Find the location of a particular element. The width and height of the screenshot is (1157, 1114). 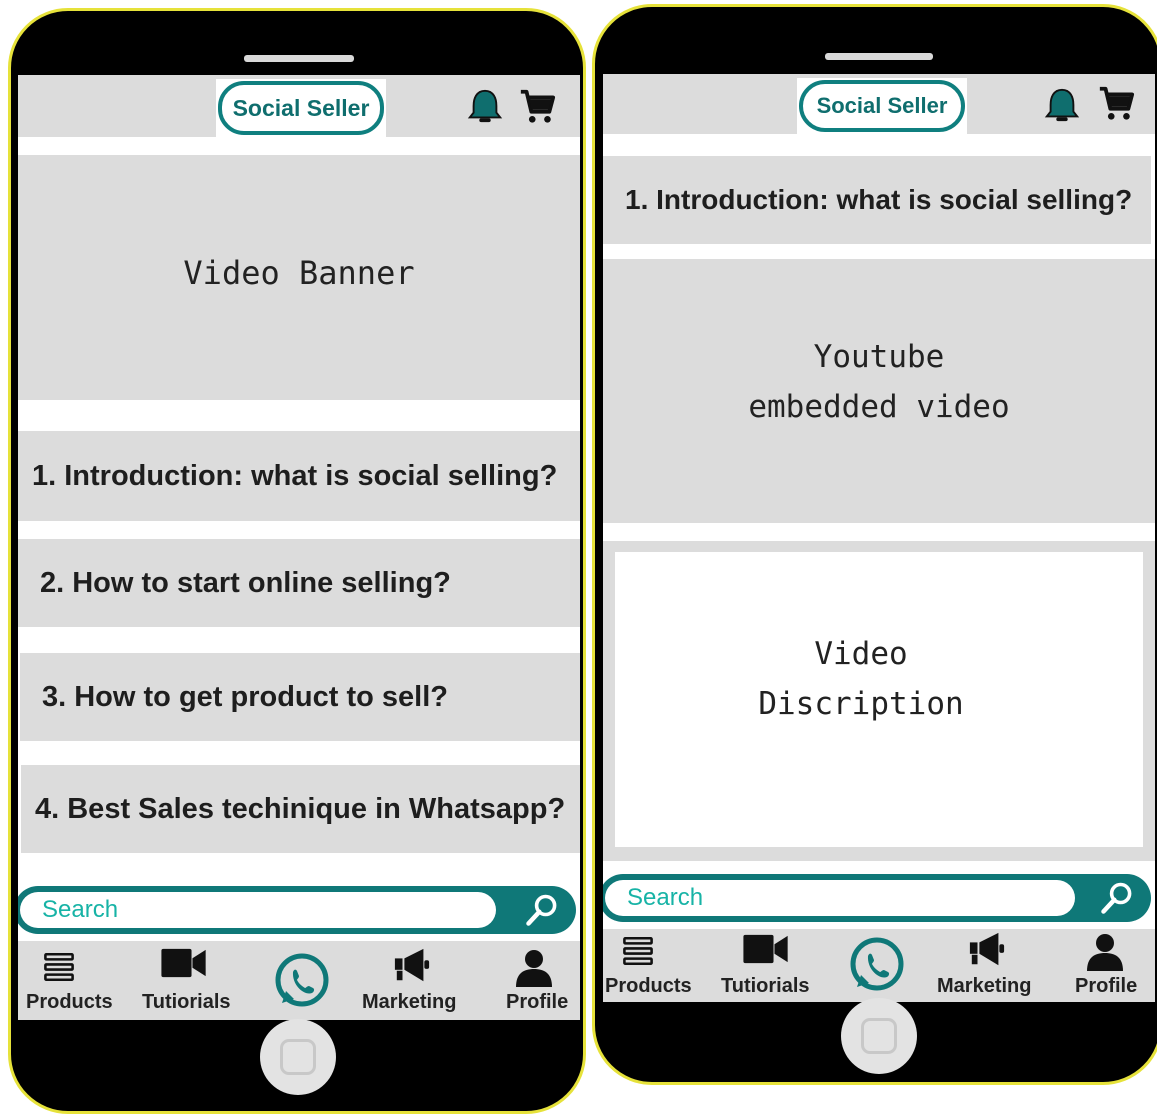

topic-item-1: 1. Introduction: what is social selling? is located at coordinates (299, 476).